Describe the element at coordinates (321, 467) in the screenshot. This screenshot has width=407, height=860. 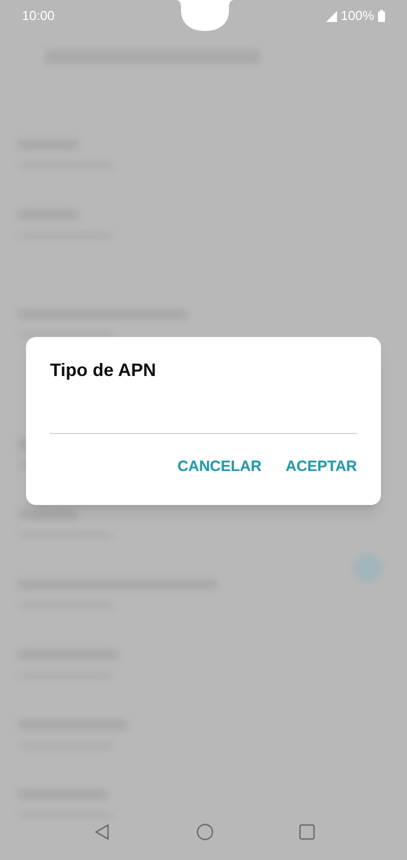
I see `dialog-button: ACEPTAR` at that location.